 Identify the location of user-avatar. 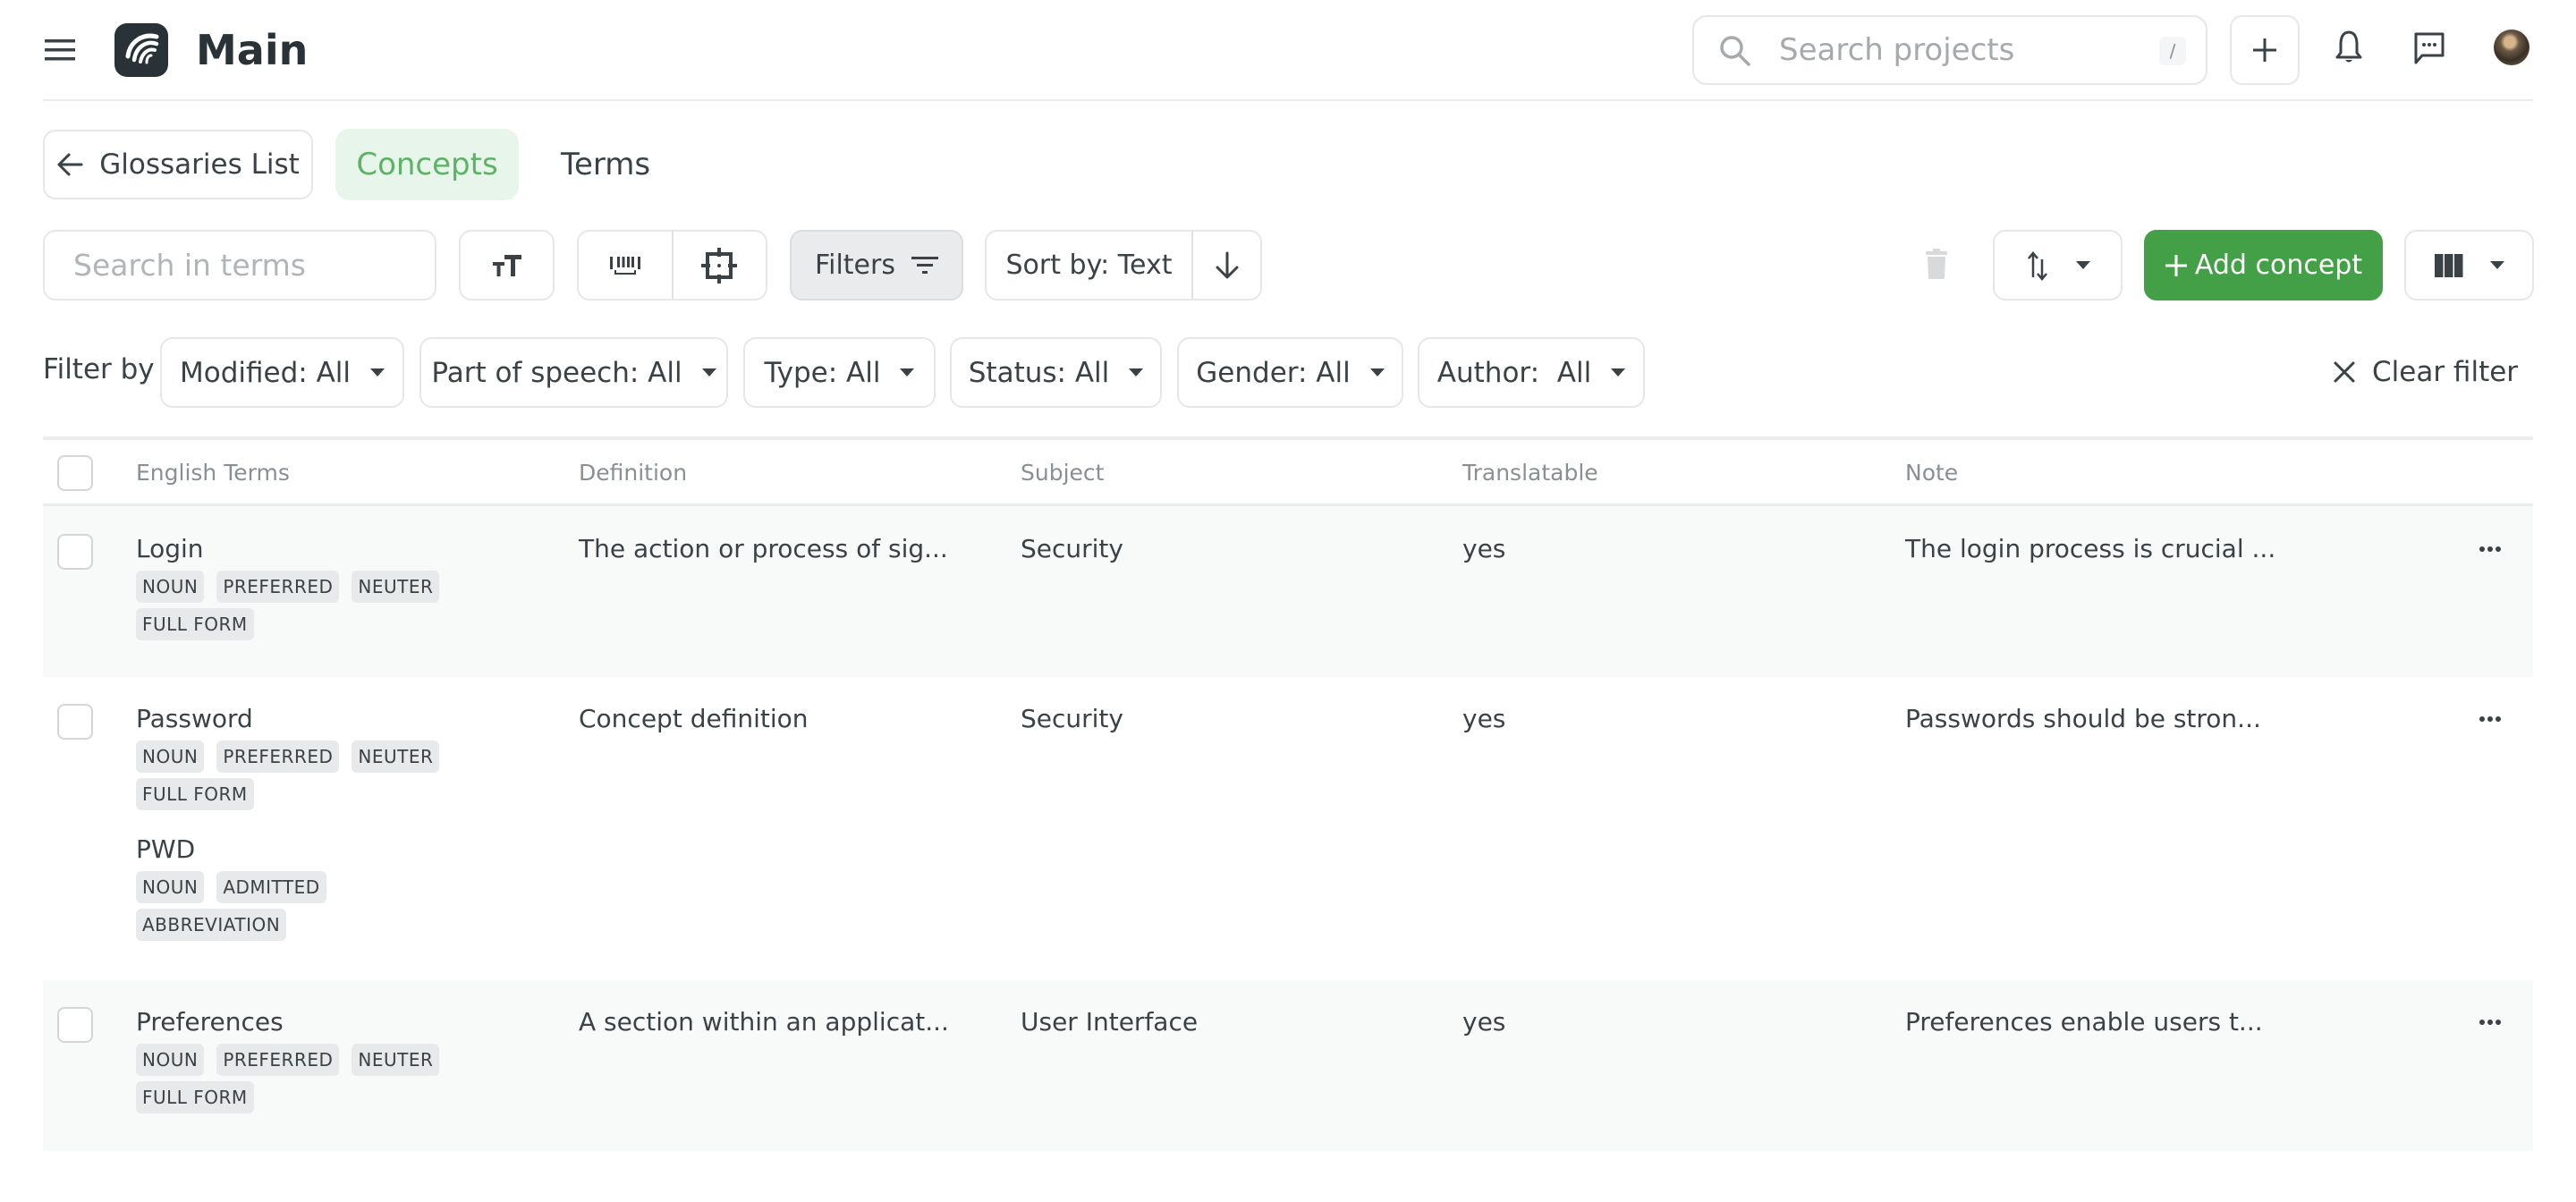
(2511, 47).